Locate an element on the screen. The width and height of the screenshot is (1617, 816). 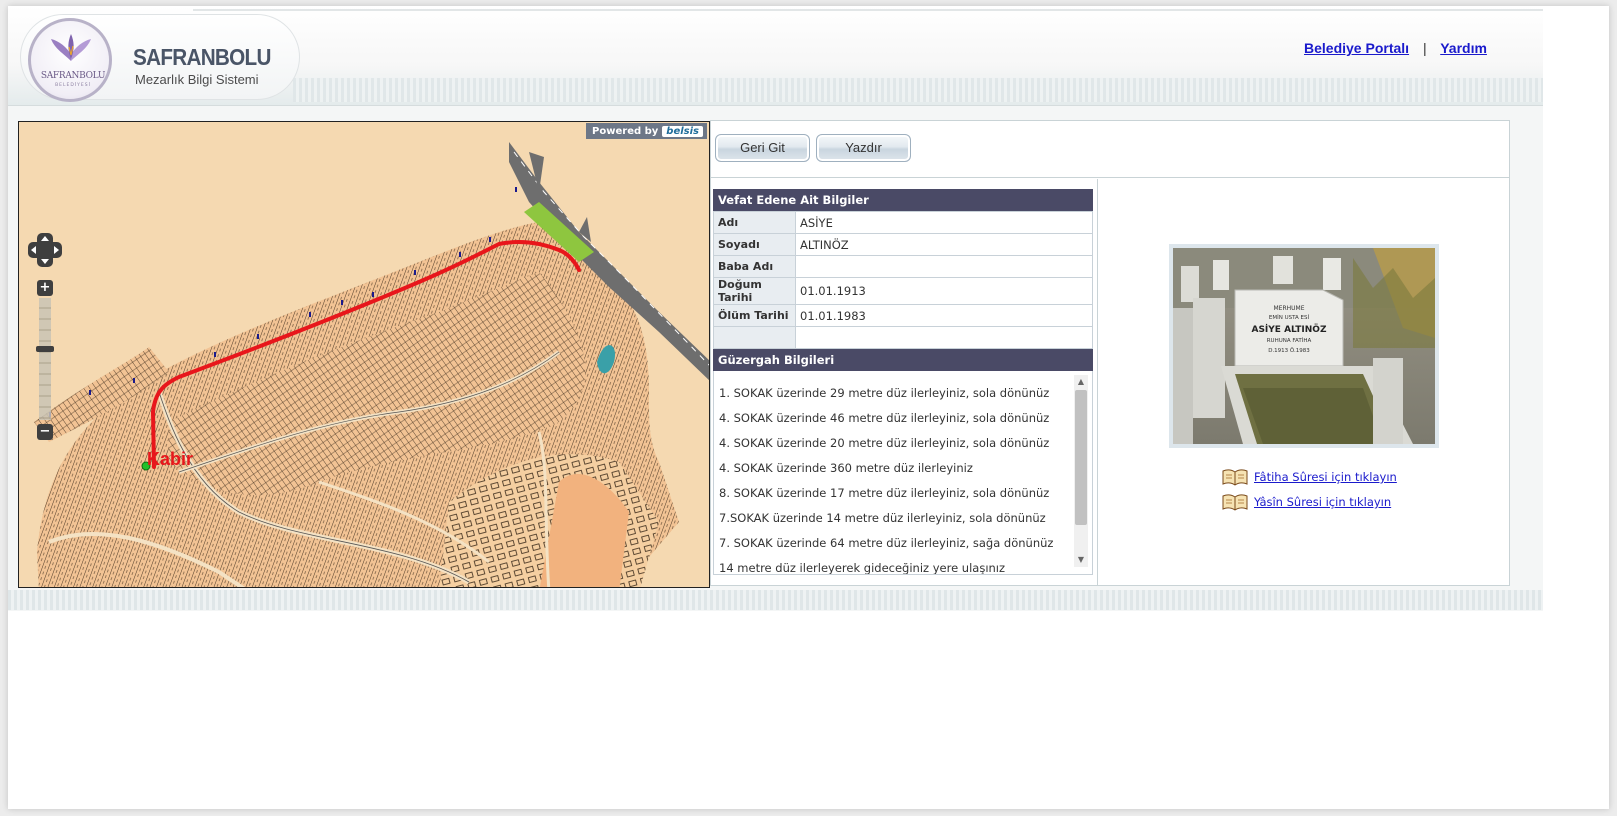
fatiha-link: Fâtiha Sûresi için tıklayın is located at coordinates (1325, 477).